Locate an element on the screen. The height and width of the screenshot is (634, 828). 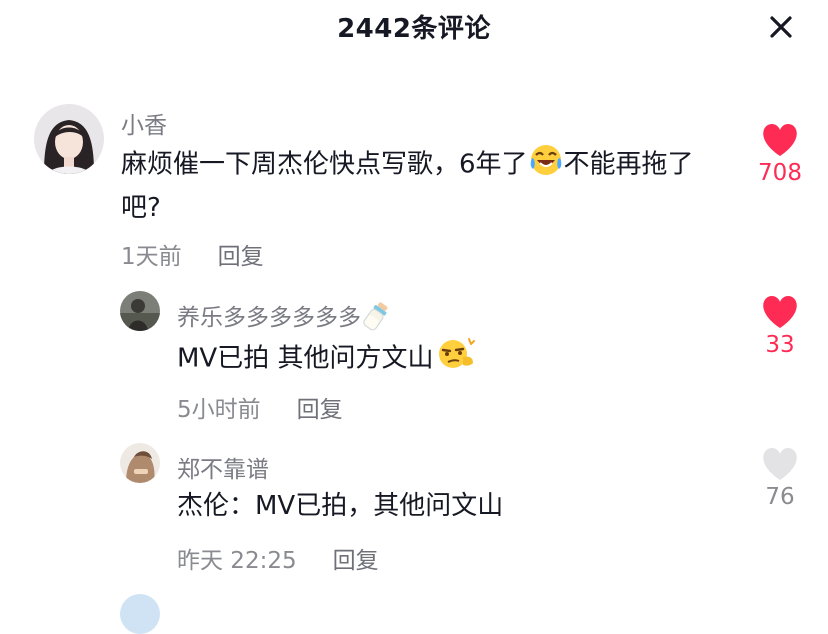
comment-username: 养乐多多多多多多 is located at coordinates (284, 318).